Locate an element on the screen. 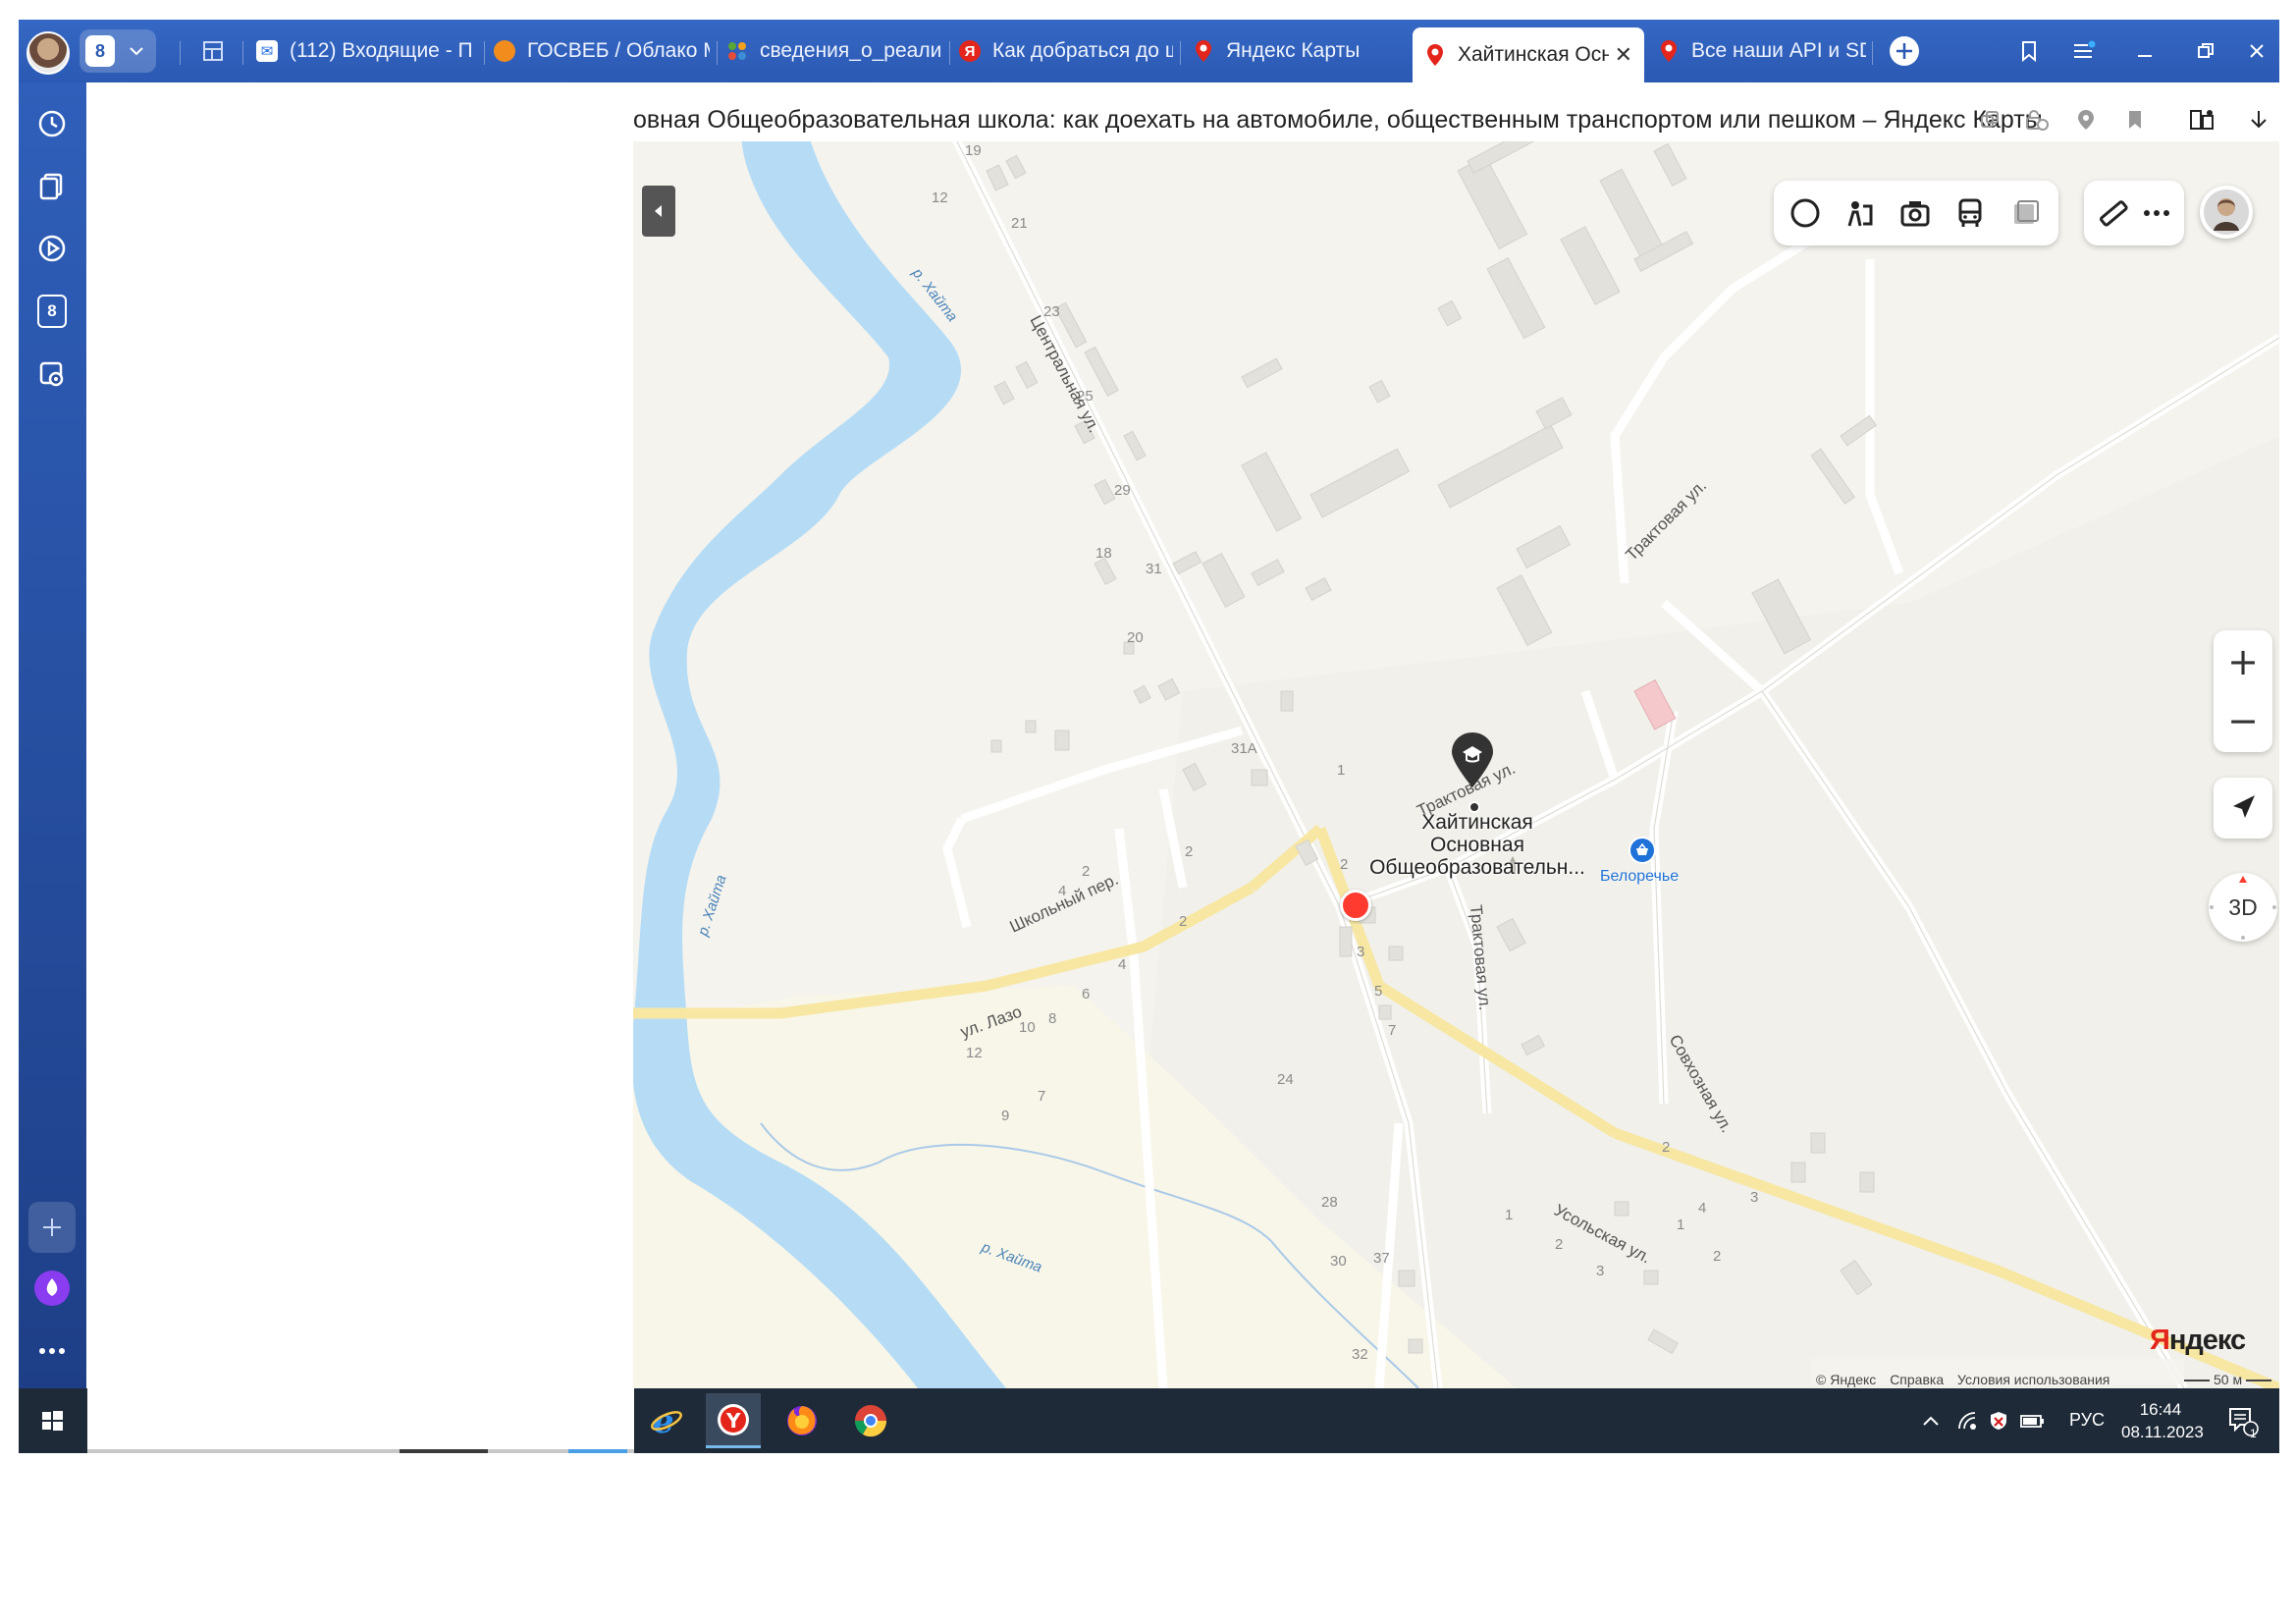  copyright-text: © Яндекс is located at coordinates (1847, 1379).